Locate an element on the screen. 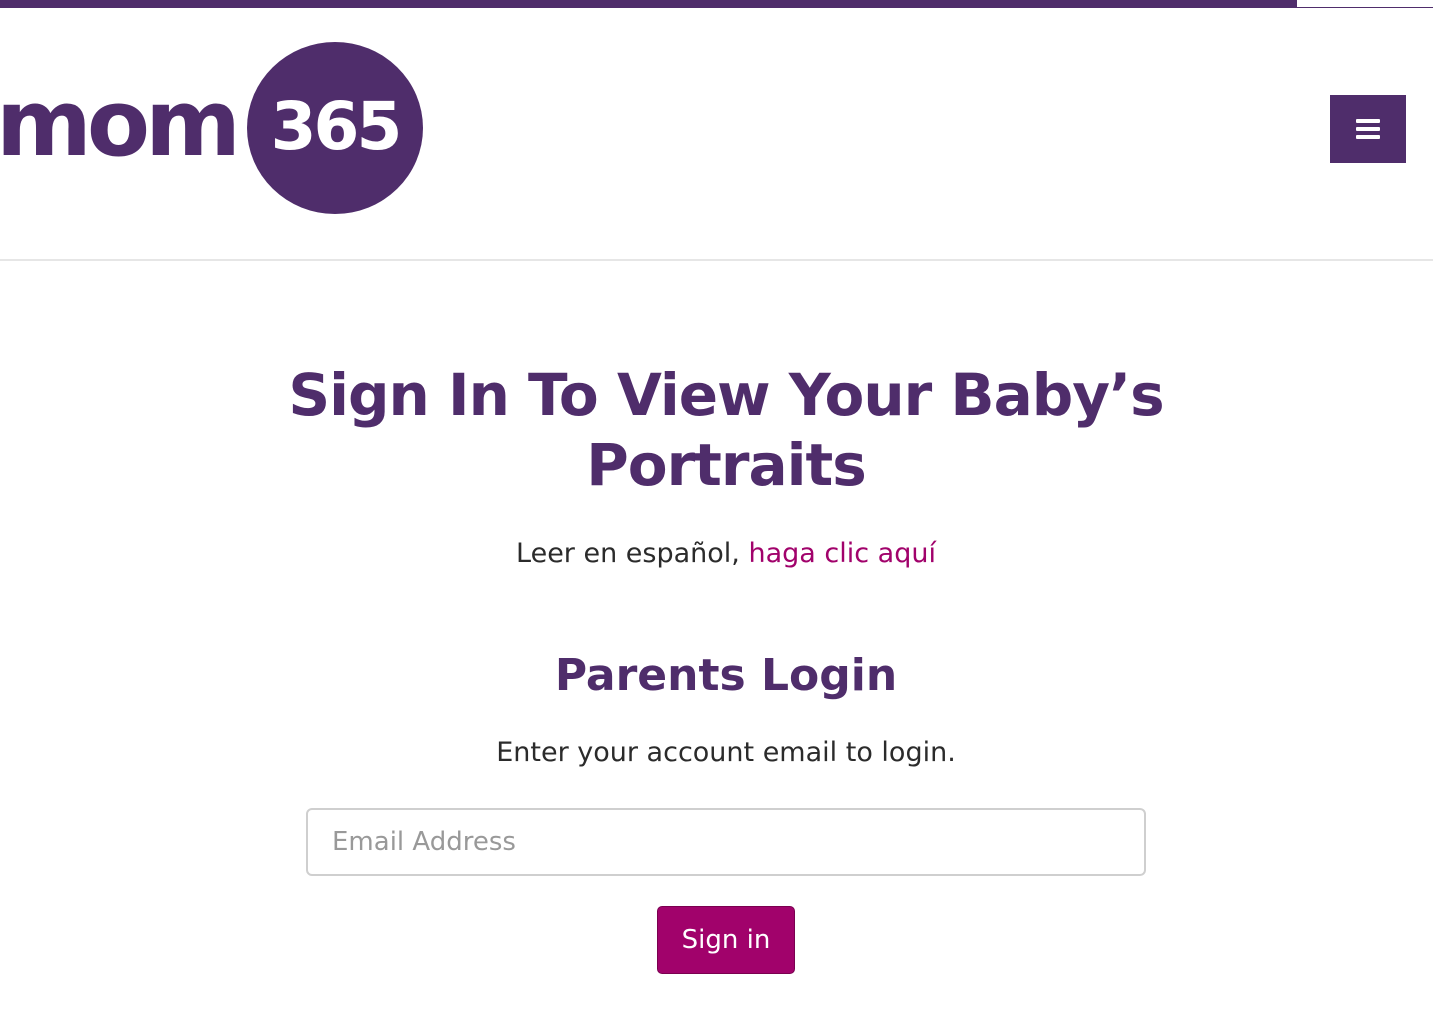 This screenshot has width=1433, height=1029. sign-in-button: Sign in is located at coordinates (726, 940).